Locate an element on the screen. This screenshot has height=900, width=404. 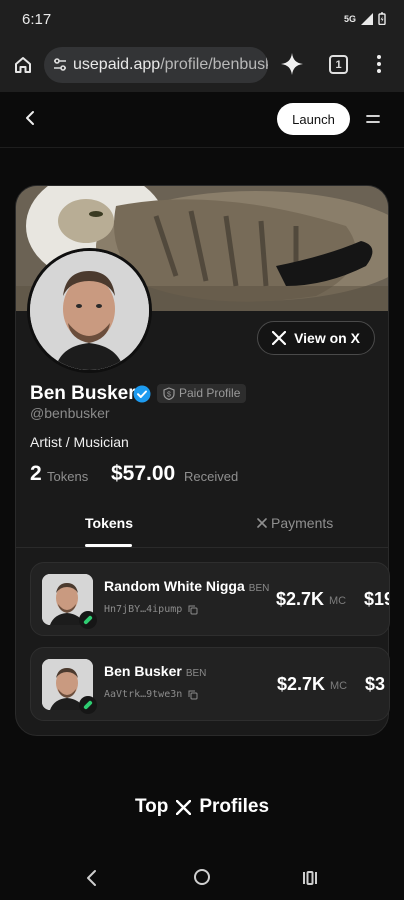
token-address: Hn7jBY…4ipump is located at coordinates (151, 609).